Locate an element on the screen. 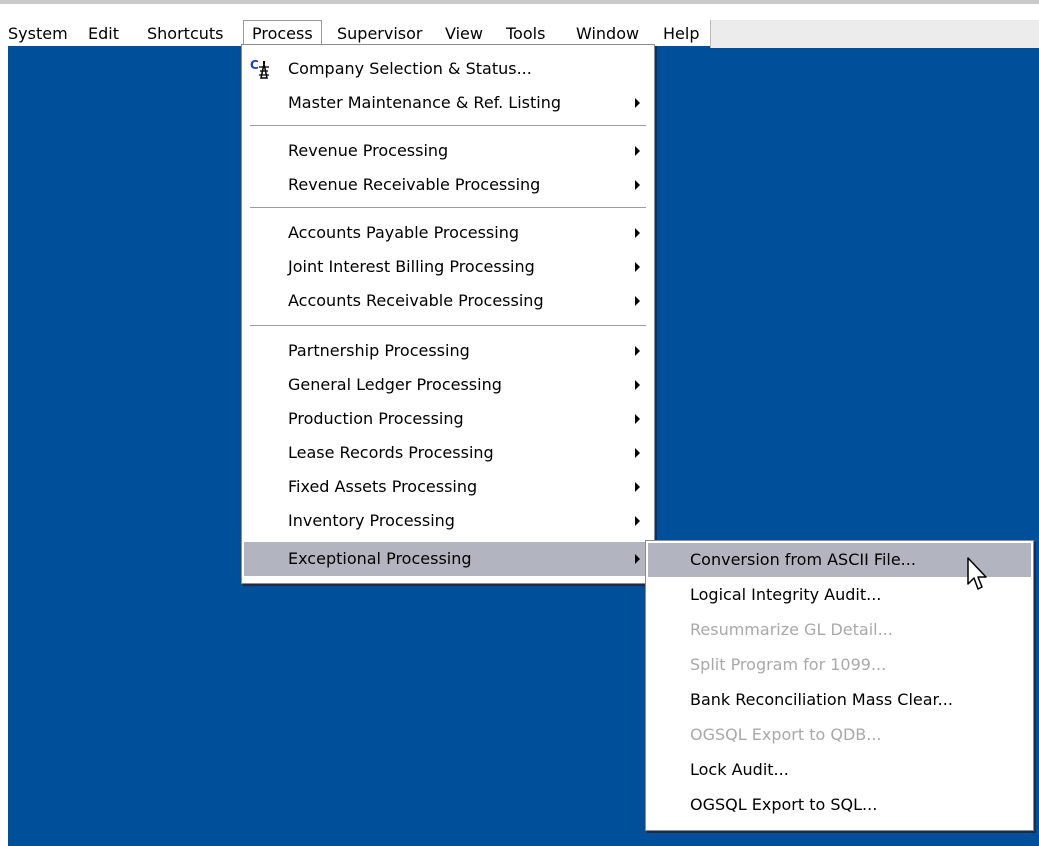  menu-item-master-maintenance: Master Maintenance & Ref. Listing is located at coordinates (448, 103).